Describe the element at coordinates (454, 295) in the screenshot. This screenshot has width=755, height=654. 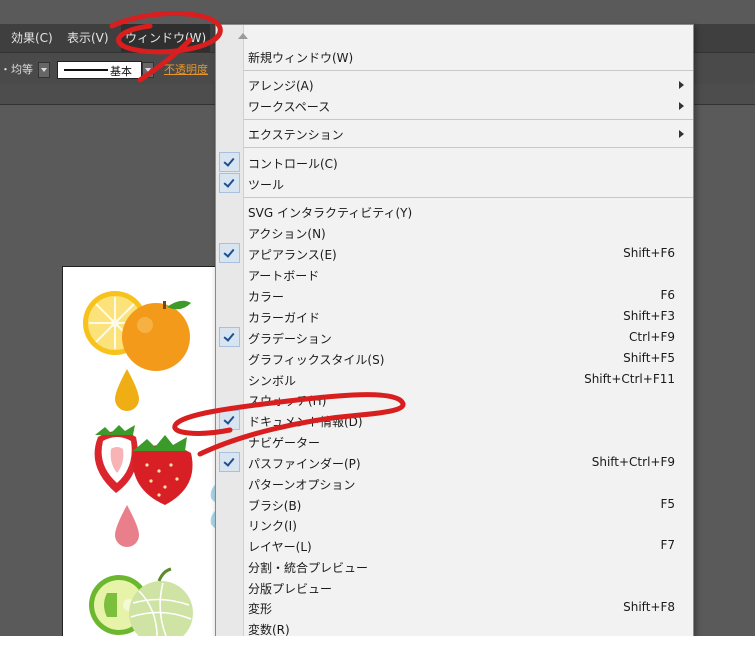
I see `menu-item-color: カラー F6` at that location.